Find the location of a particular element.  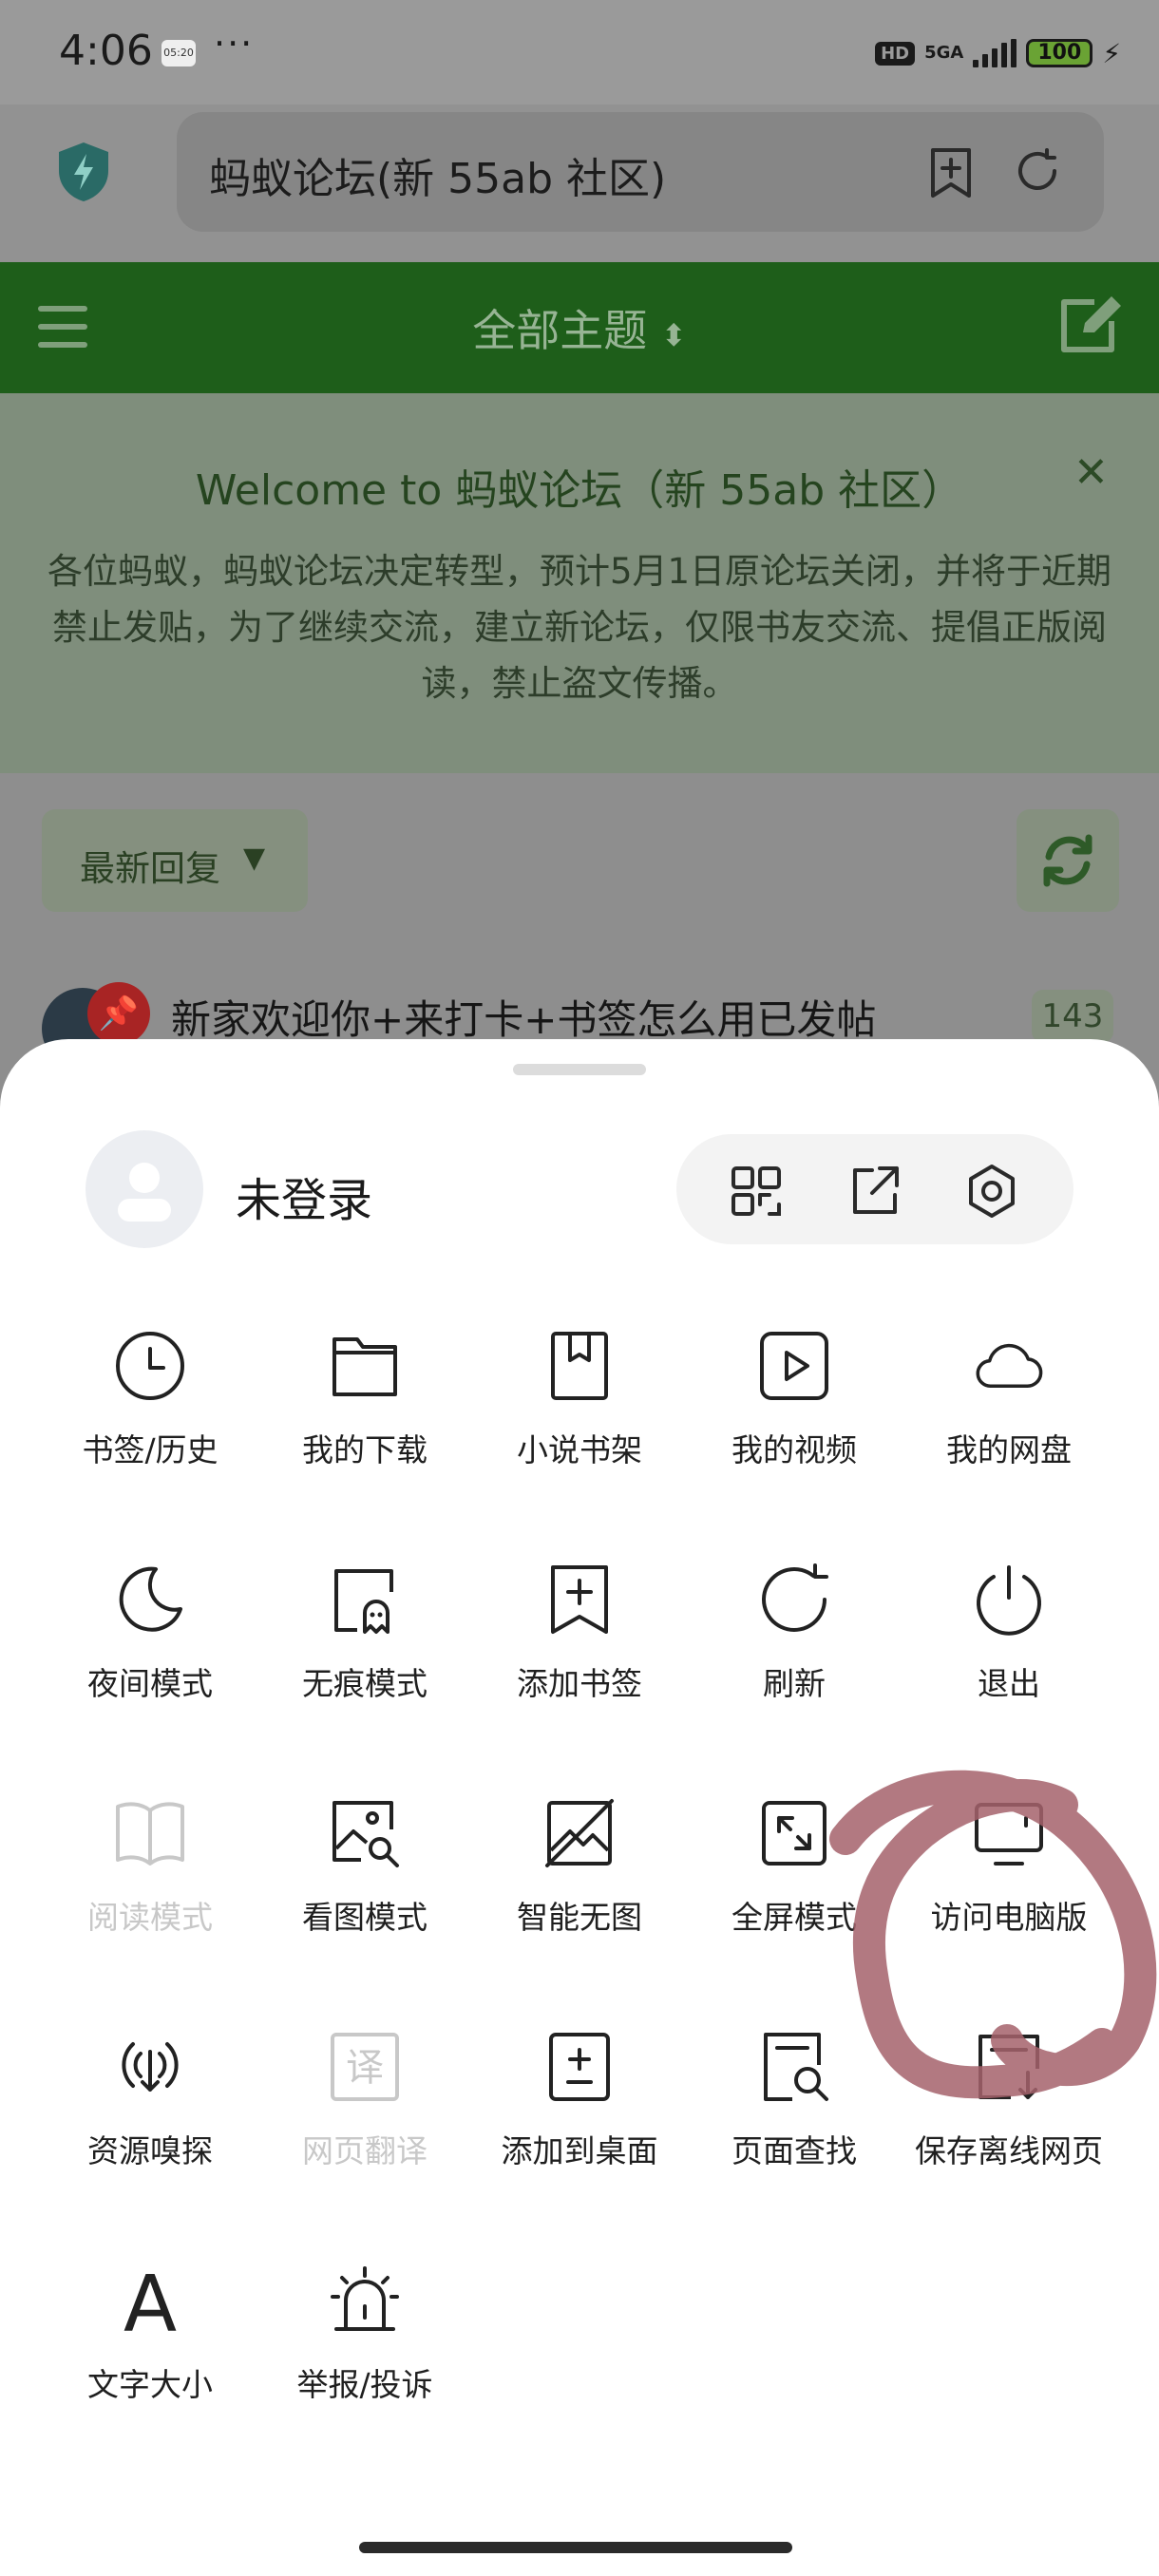

translate-icon: 译 is located at coordinates (365, 2067).